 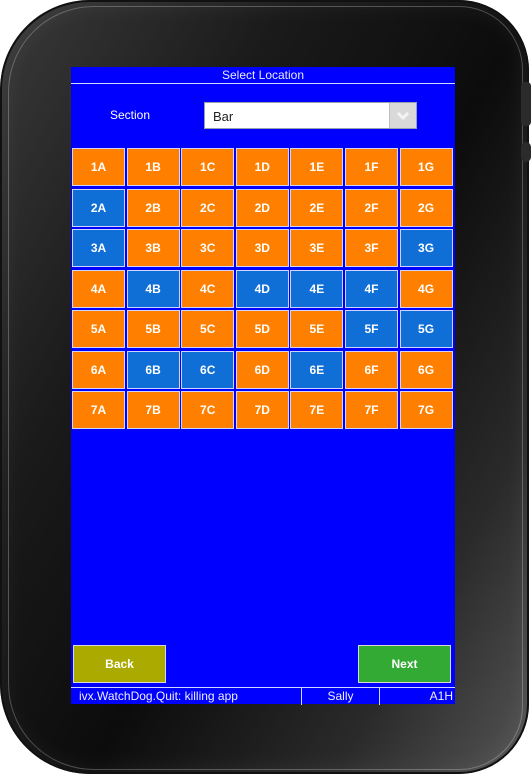 What do you see at coordinates (153, 410) in the screenshot?
I see `table-button-7b: 7B` at bounding box center [153, 410].